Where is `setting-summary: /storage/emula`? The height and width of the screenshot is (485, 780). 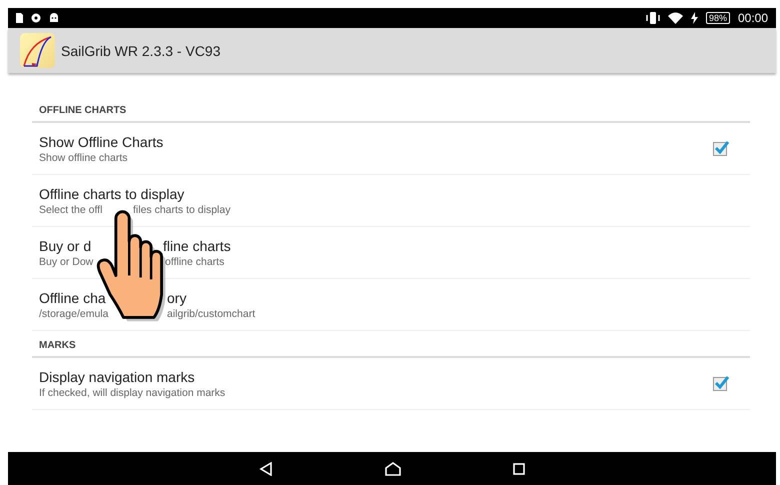
setting-summary: /storage/emula is located at coordinates (73, 314).